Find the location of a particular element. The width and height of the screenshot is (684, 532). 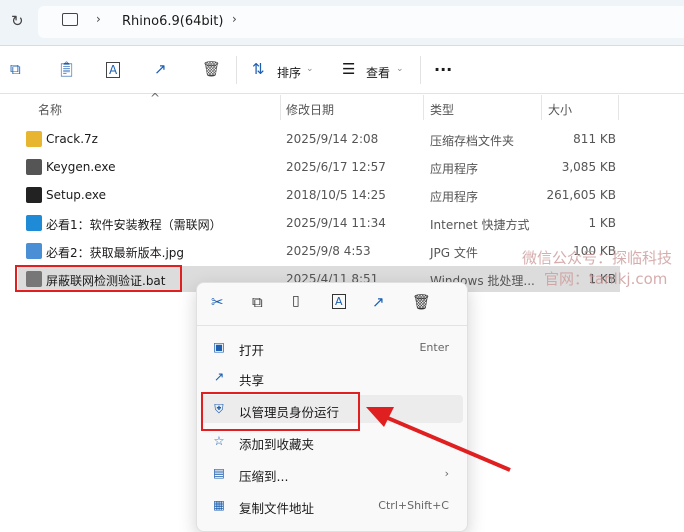

menu-item-label: 添加到收藏夹 is located at coordinates (277, 444).